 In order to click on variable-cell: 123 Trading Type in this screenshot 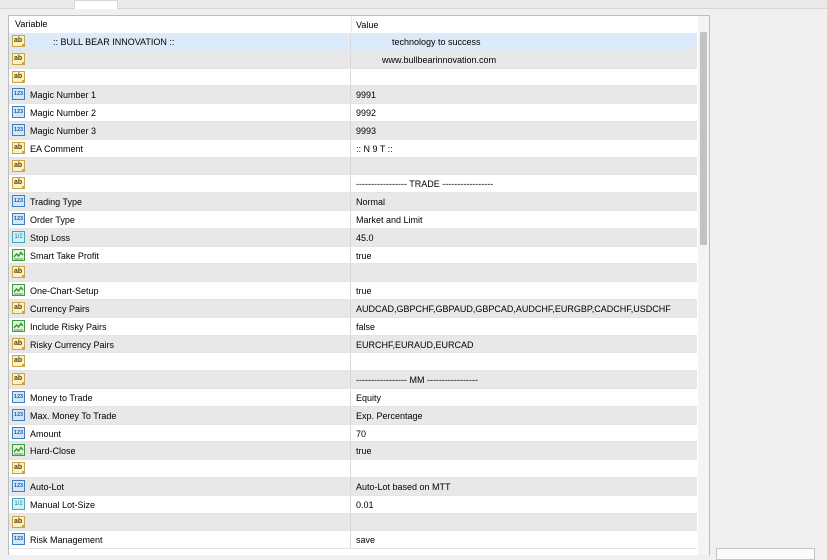, I will do `click(180, 201)`.